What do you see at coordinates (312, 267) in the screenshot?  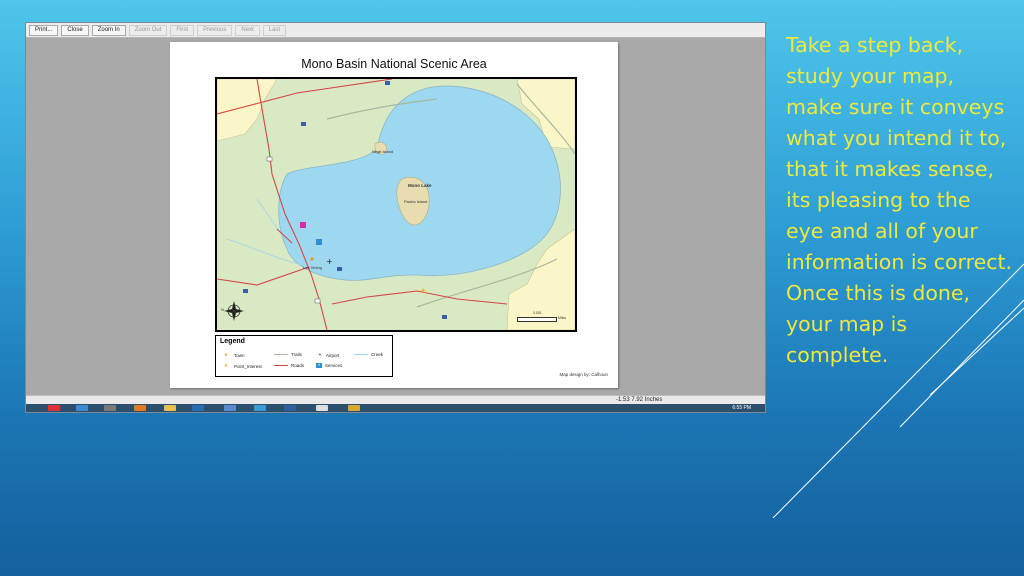 I see `map-label-town: Lee Vining` at bounding box center [312, 267].